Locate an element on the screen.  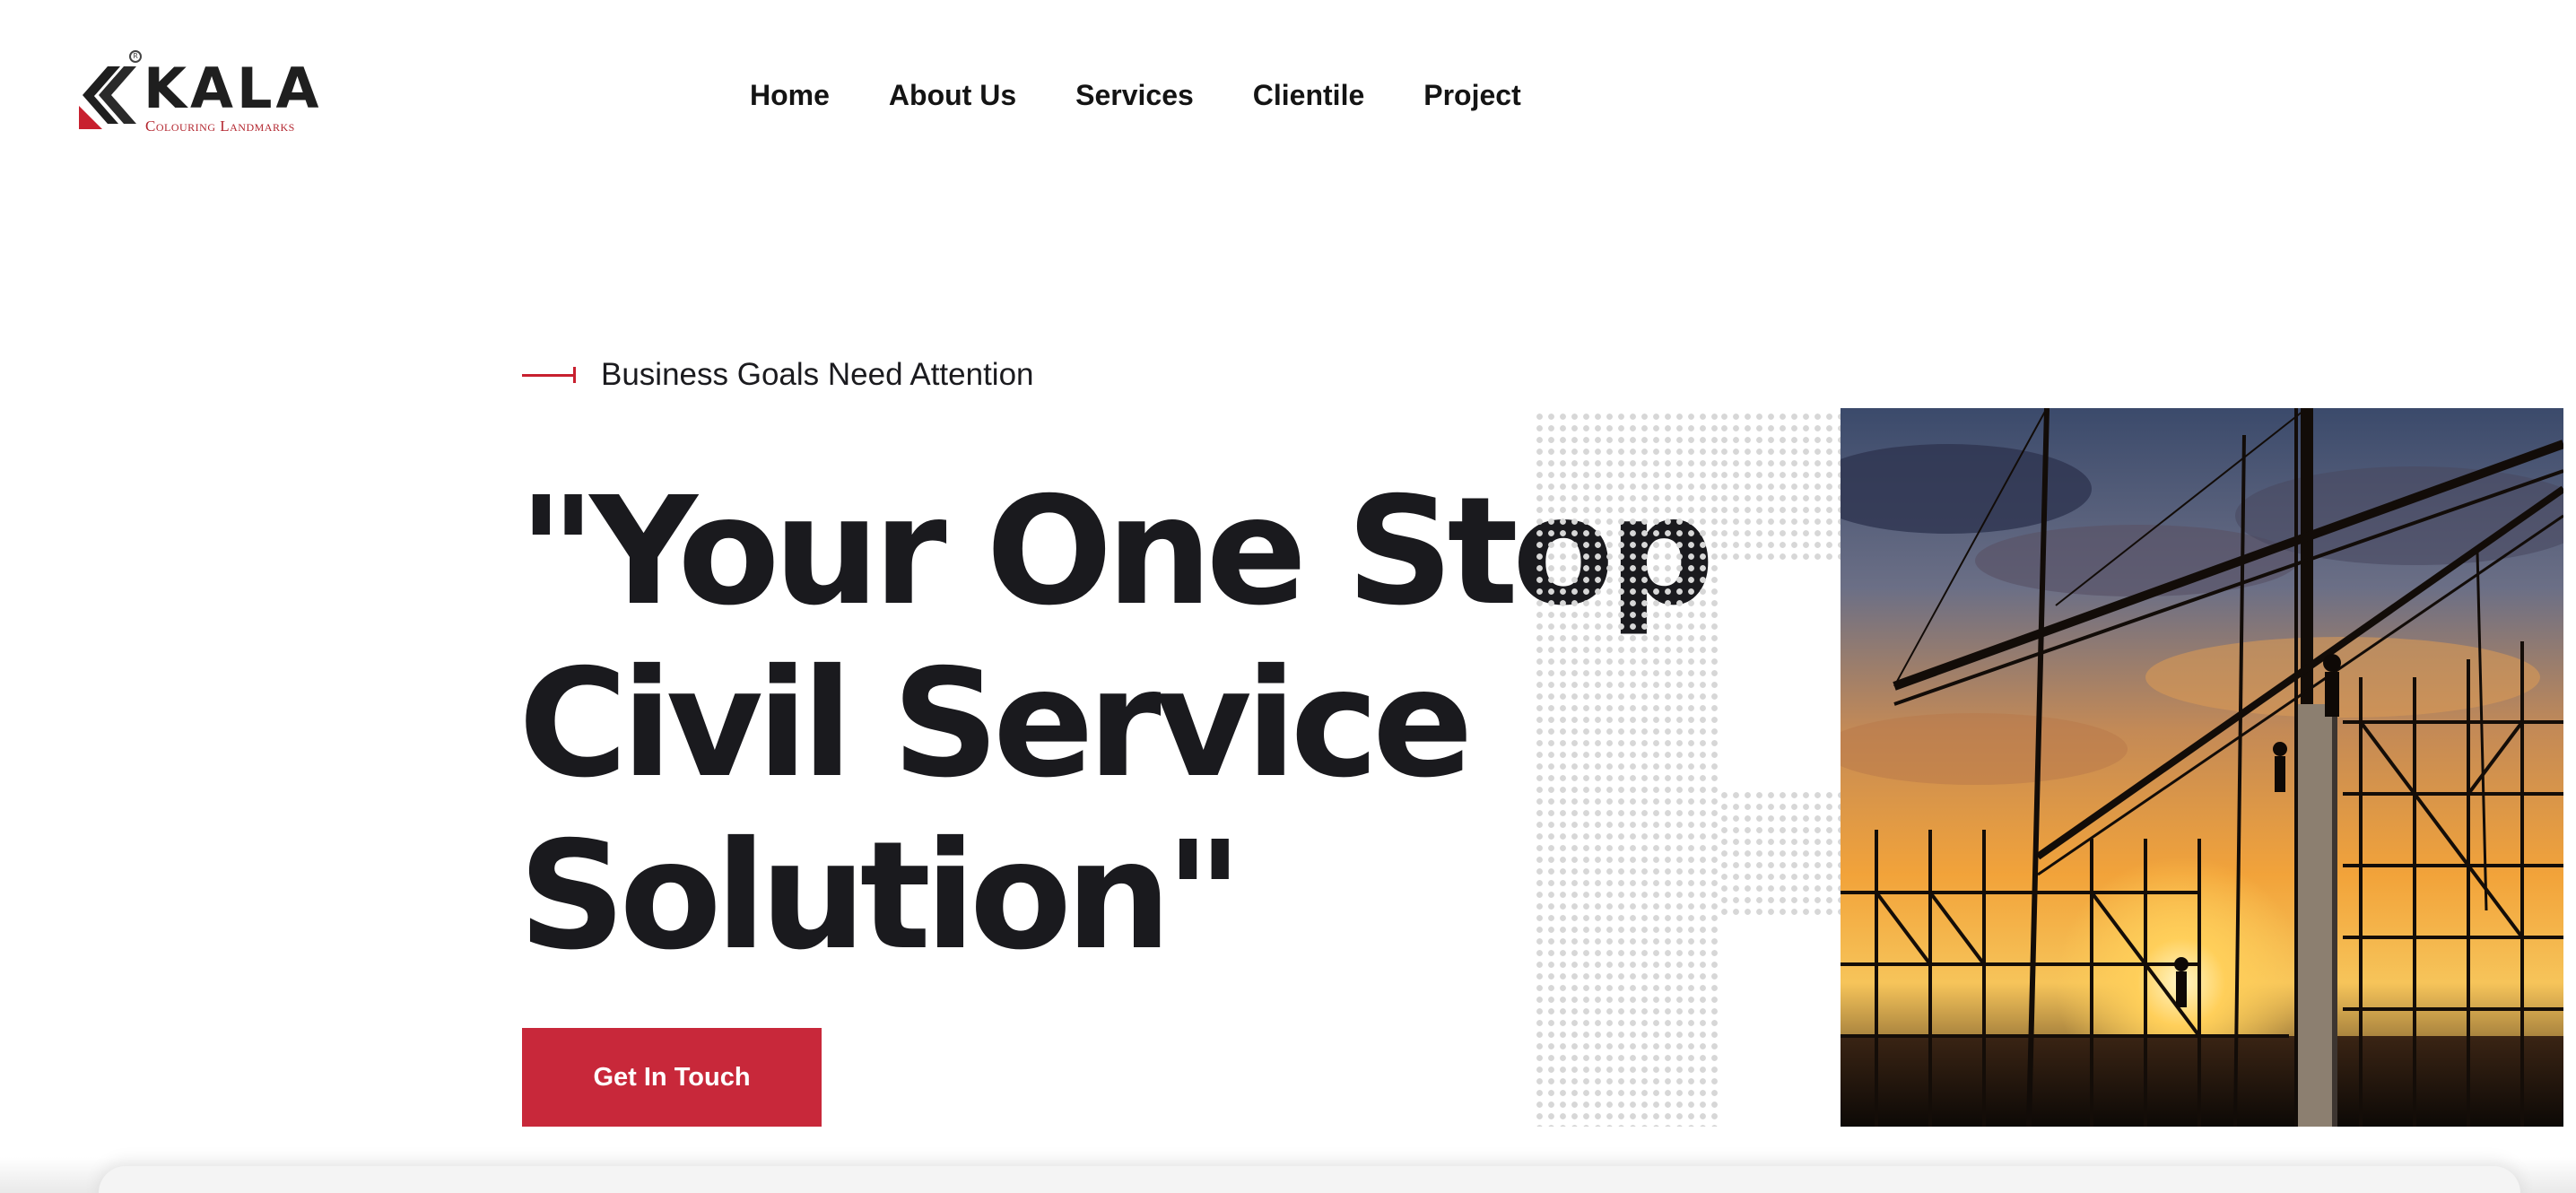
headline-line-3: Solution" is located at coordinates (880, 897).